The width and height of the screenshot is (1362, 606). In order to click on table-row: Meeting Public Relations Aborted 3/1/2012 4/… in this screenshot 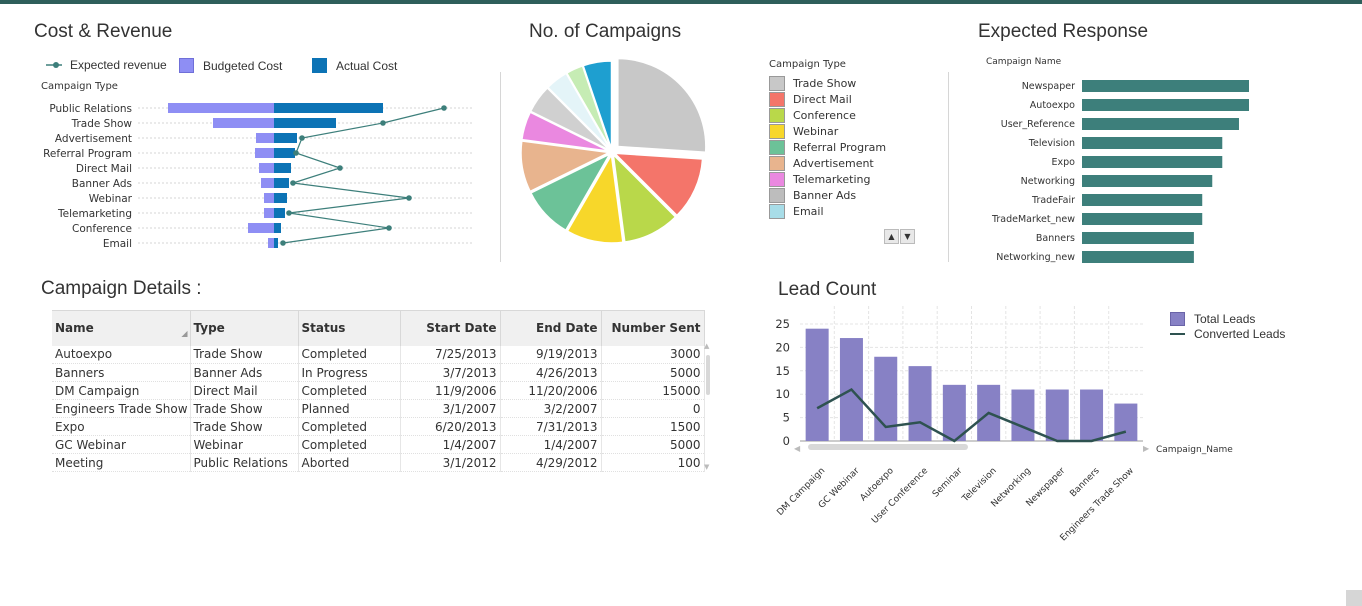, I will do `click(378, 462)`.